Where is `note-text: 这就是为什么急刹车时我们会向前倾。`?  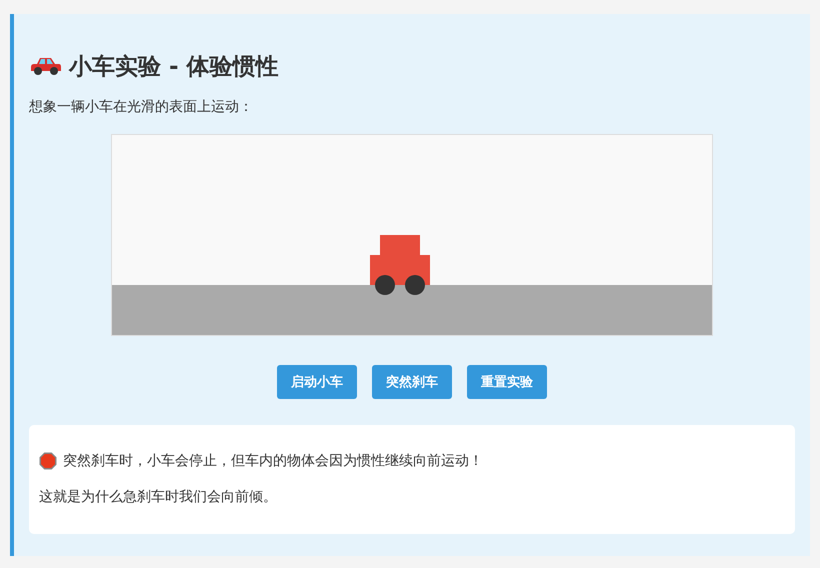 note-text: 这就是为什么急刹车时我们会向前倾。 is located at coordinates (158, 497).